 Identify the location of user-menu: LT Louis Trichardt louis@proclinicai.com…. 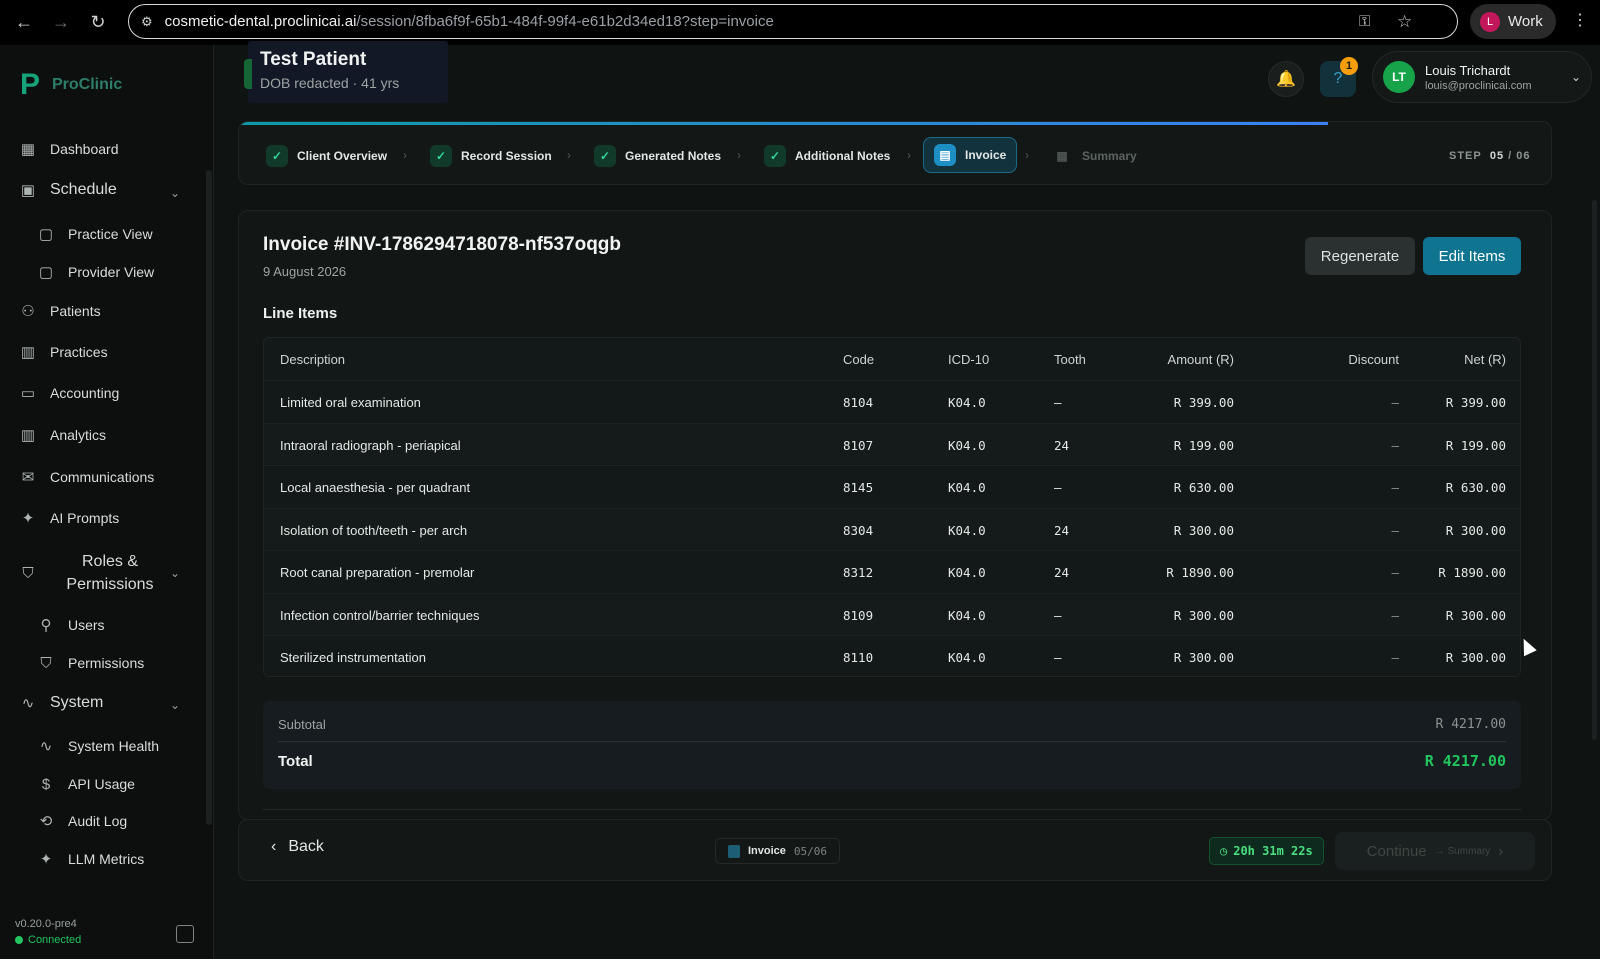
(1482, 77).